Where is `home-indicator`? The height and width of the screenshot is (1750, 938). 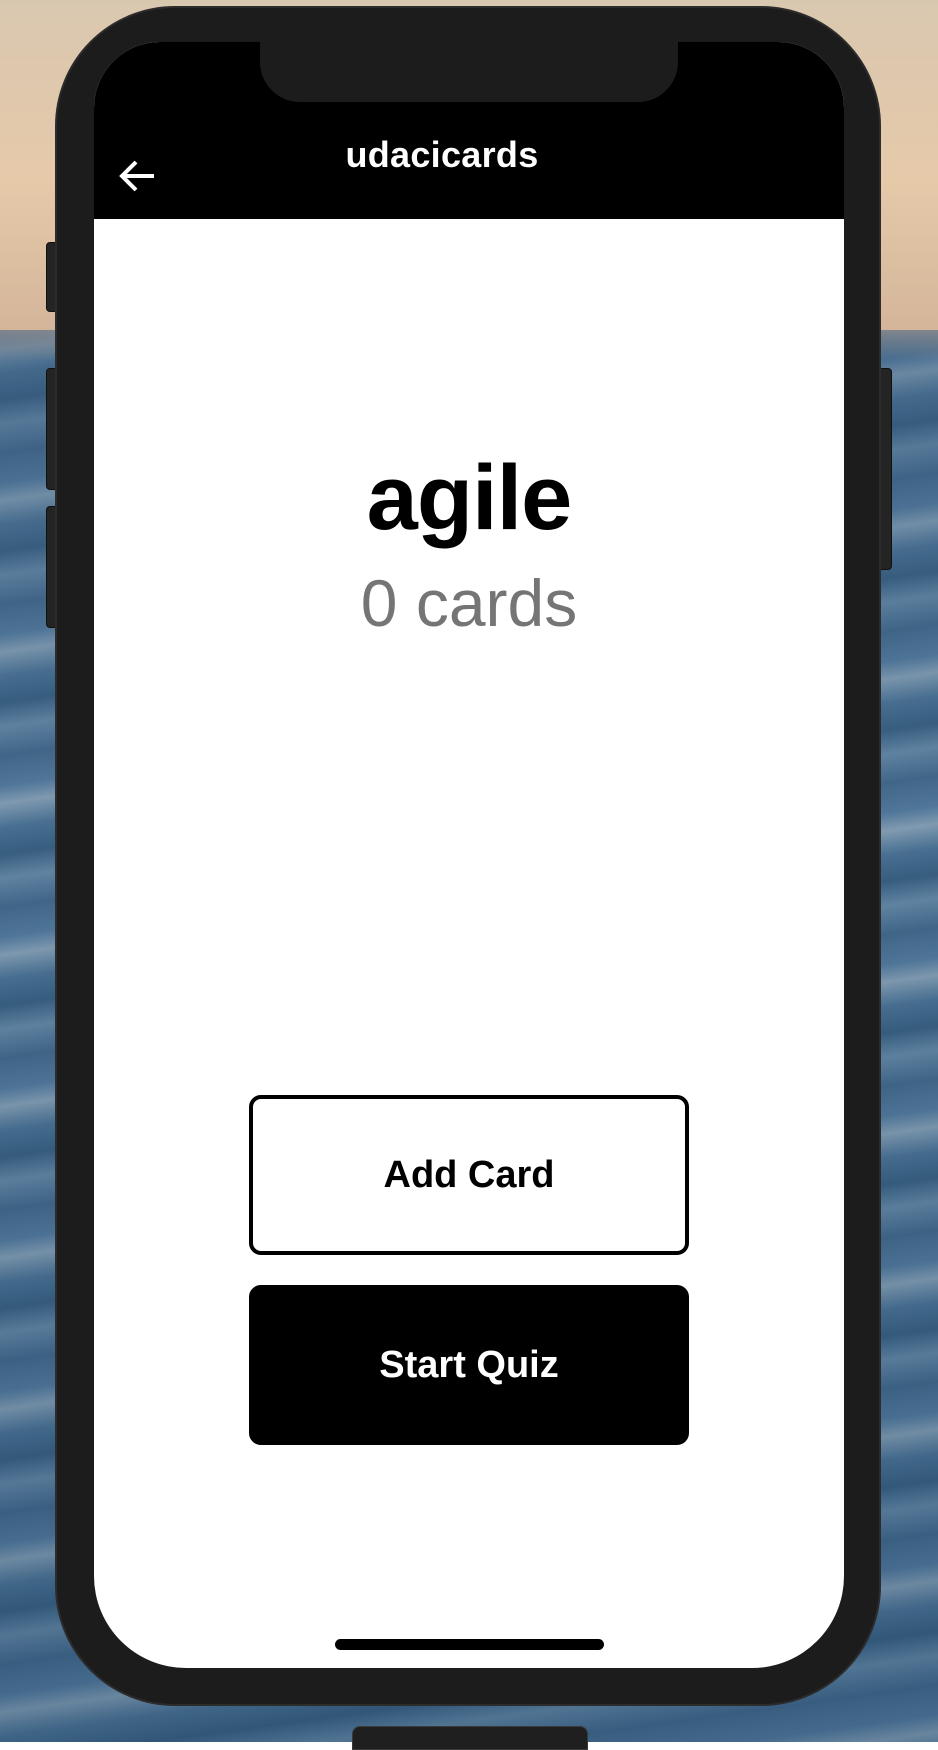
home-indicator is located at coordinates (469, 1644).